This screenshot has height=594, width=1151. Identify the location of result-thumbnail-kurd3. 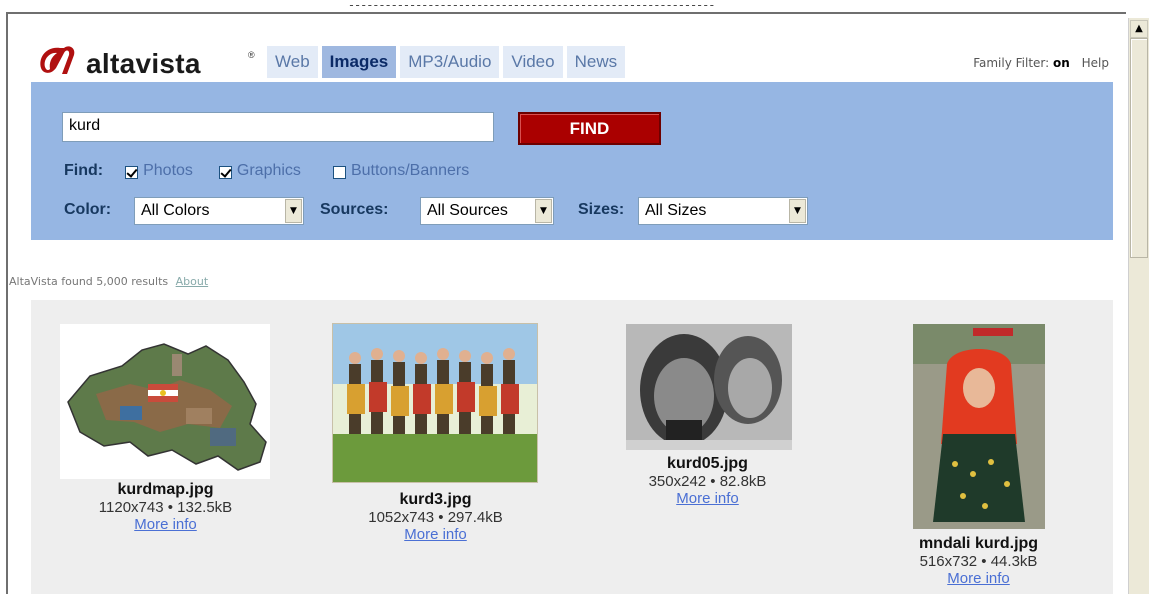
(435, 403).